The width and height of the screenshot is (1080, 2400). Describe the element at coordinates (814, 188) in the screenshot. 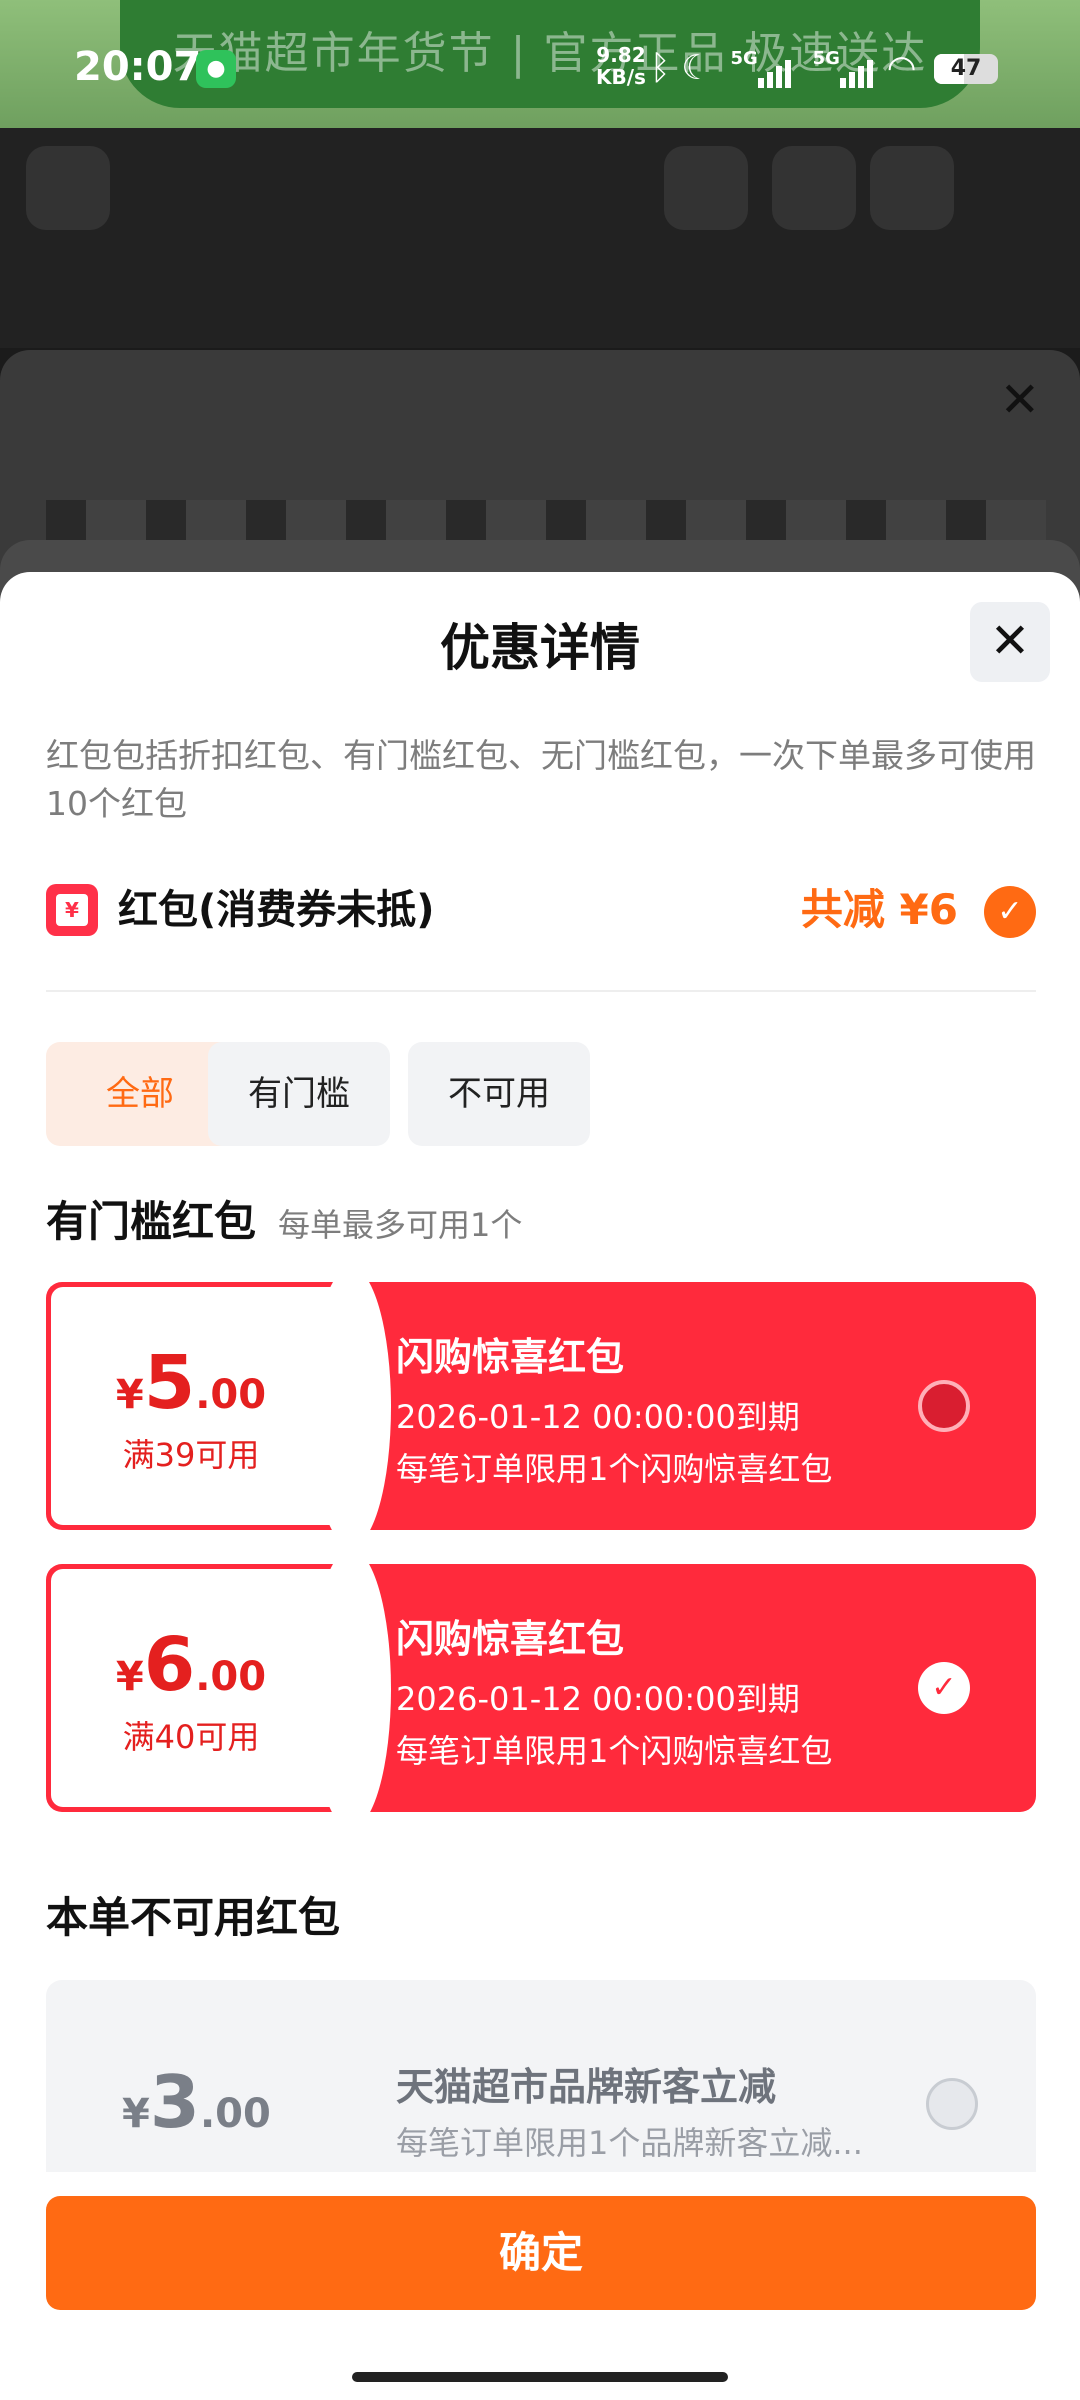

I see `cart-icon` at that location.